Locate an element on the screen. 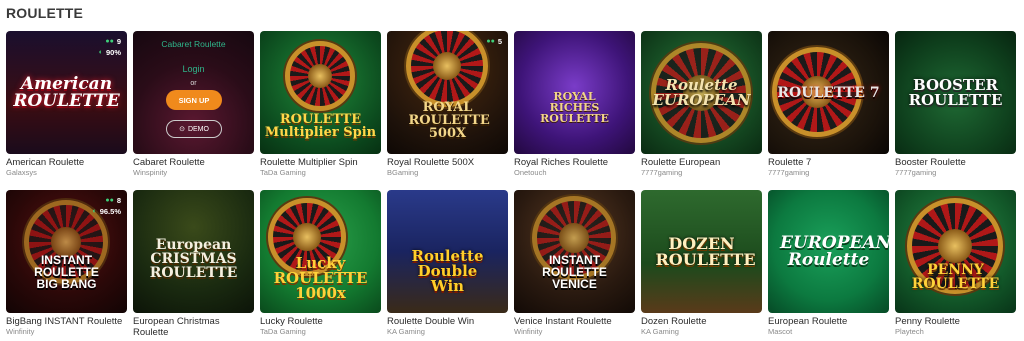 This screenshot has width=1024, height=341. game-title: Lucky Roulette is located at coordinates (320, 321).